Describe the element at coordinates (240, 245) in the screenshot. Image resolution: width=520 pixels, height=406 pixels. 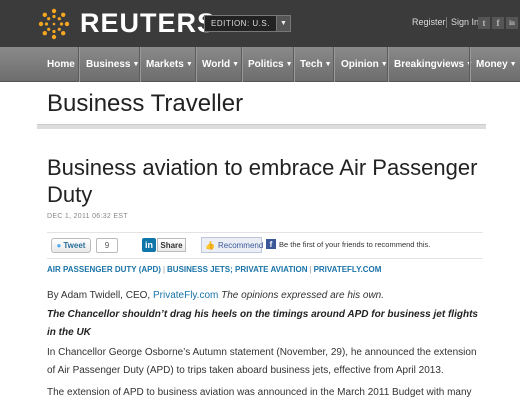
I see `recommend-label: Recommend` at that location.